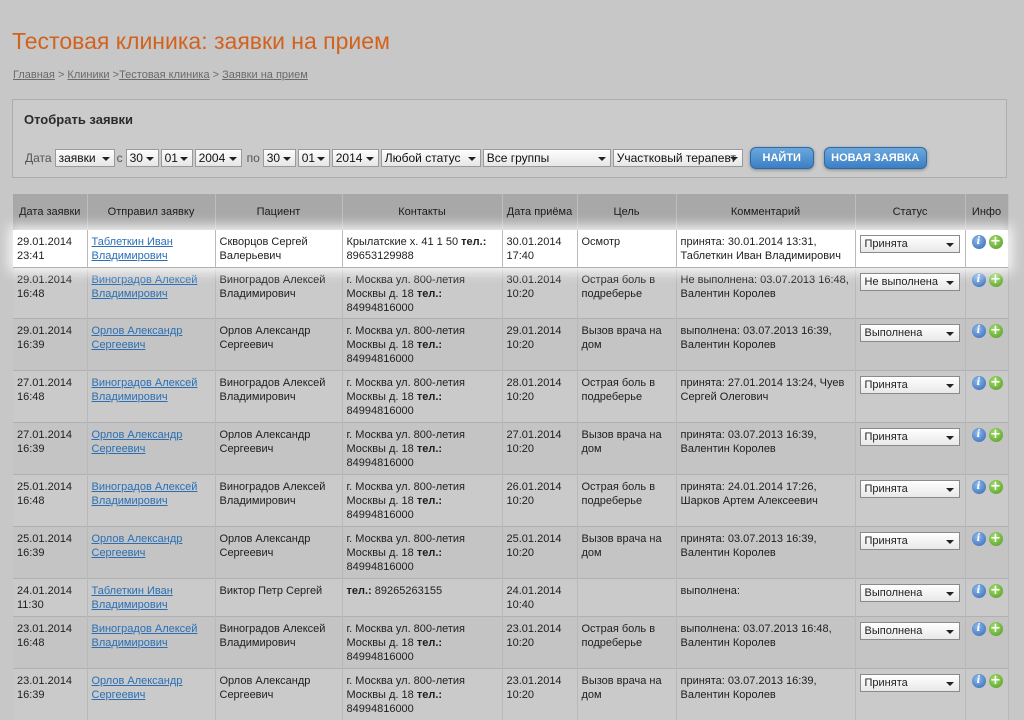 The width and height of the screenshot is (1024, 720). What do you see at coordinates (534, 383) in the screenshot?
I see `visit-date: 28.01.2014` at bounding box center [534, 383].